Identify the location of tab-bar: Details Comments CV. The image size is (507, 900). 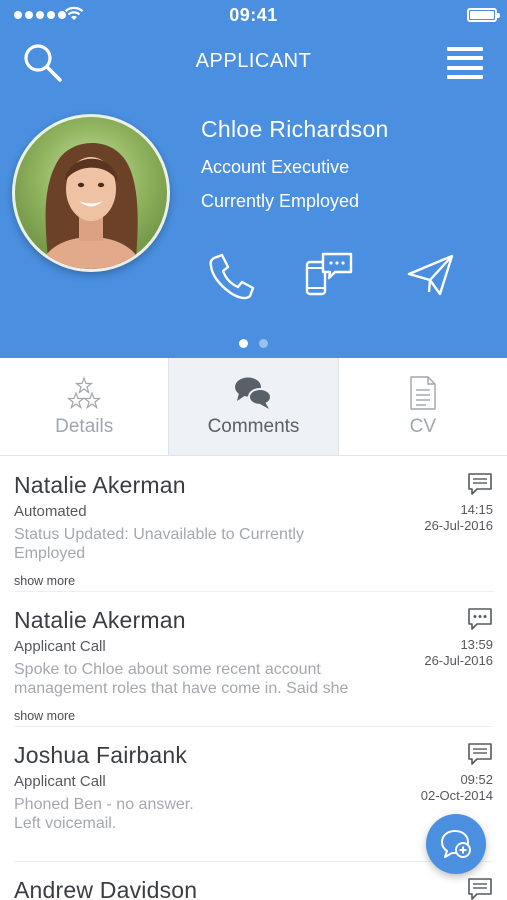
(253, 407).